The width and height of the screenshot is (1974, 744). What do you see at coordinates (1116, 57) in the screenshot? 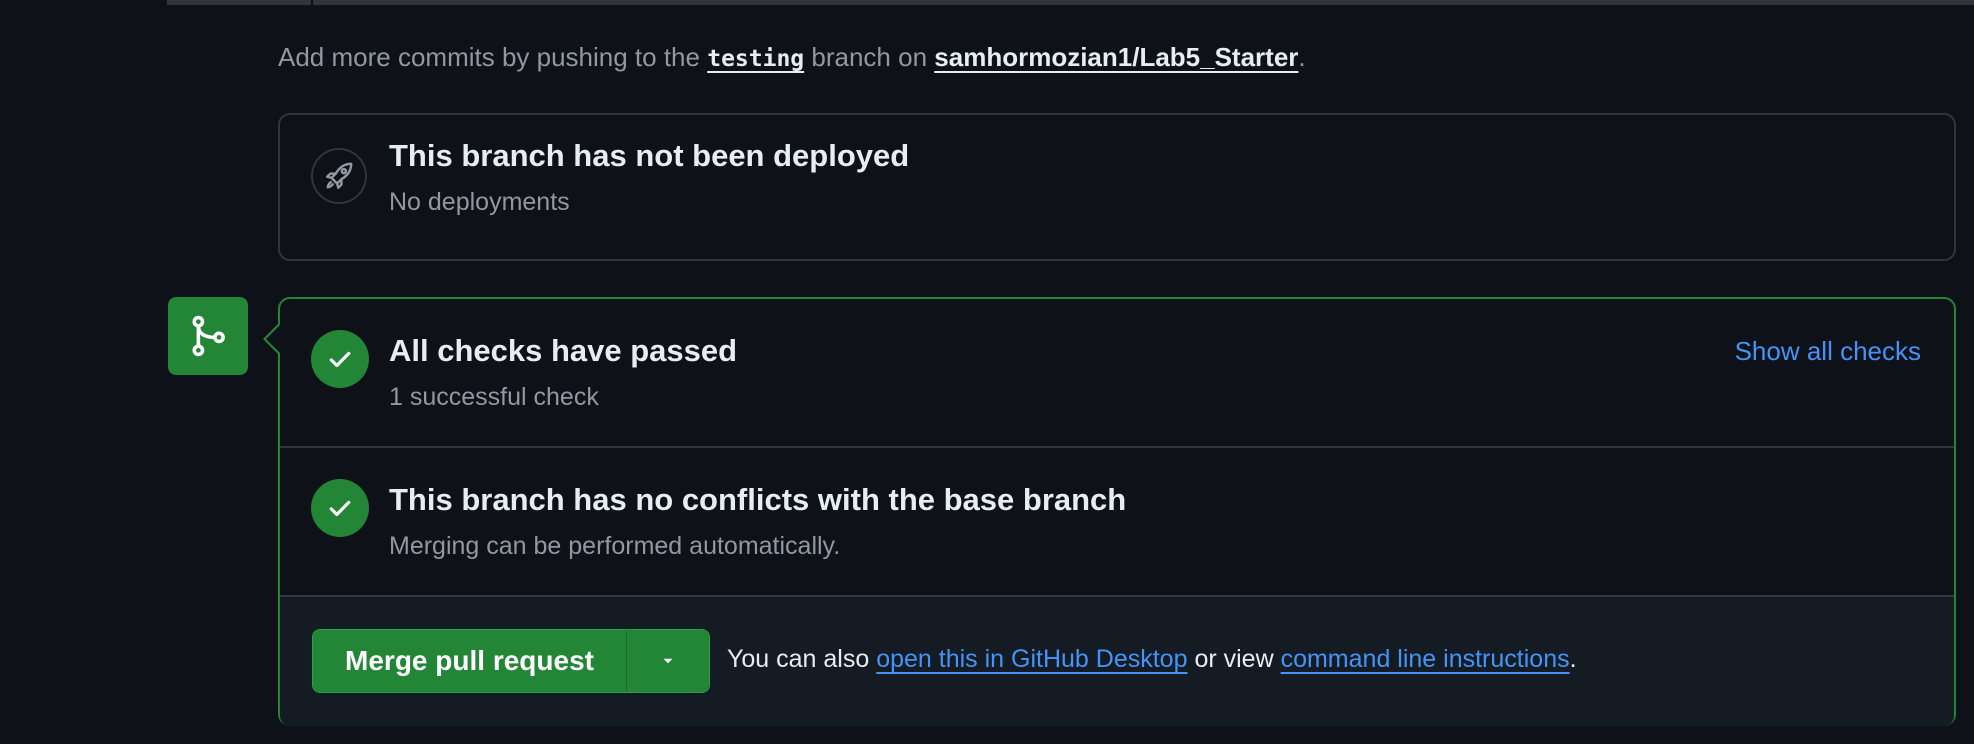
I see `repo-link: samhormozian1/Lab5_Starter` at bounding box center [1116, 57].